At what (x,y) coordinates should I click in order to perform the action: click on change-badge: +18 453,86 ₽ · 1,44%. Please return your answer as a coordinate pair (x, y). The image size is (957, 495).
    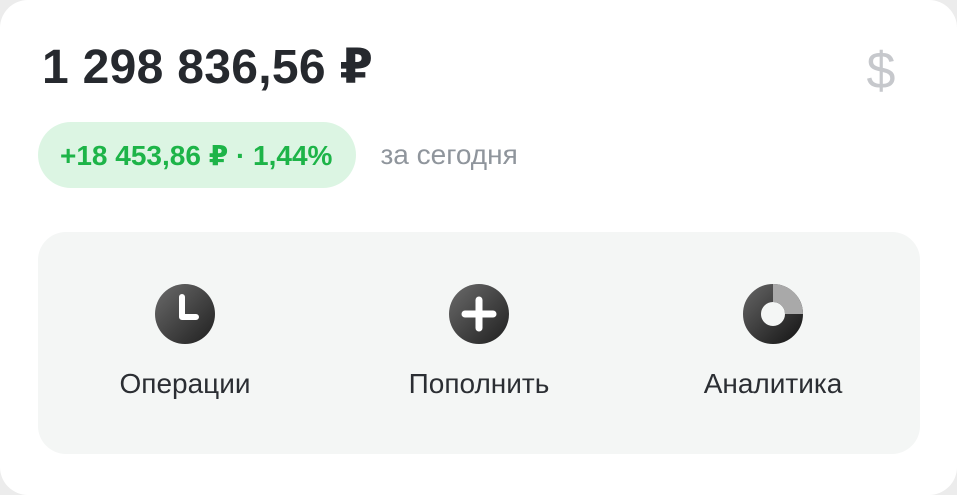
    Looking at the image, I should click on (197, 155).